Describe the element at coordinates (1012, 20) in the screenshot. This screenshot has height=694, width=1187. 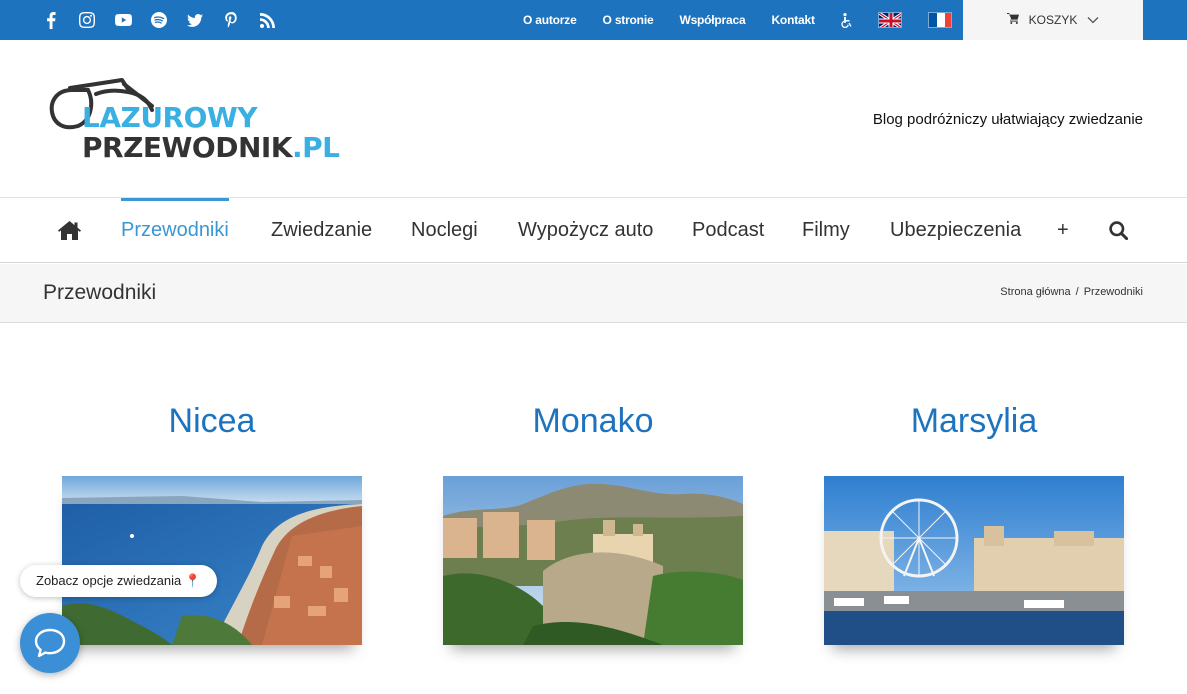
I see `cart-icon` at that location.